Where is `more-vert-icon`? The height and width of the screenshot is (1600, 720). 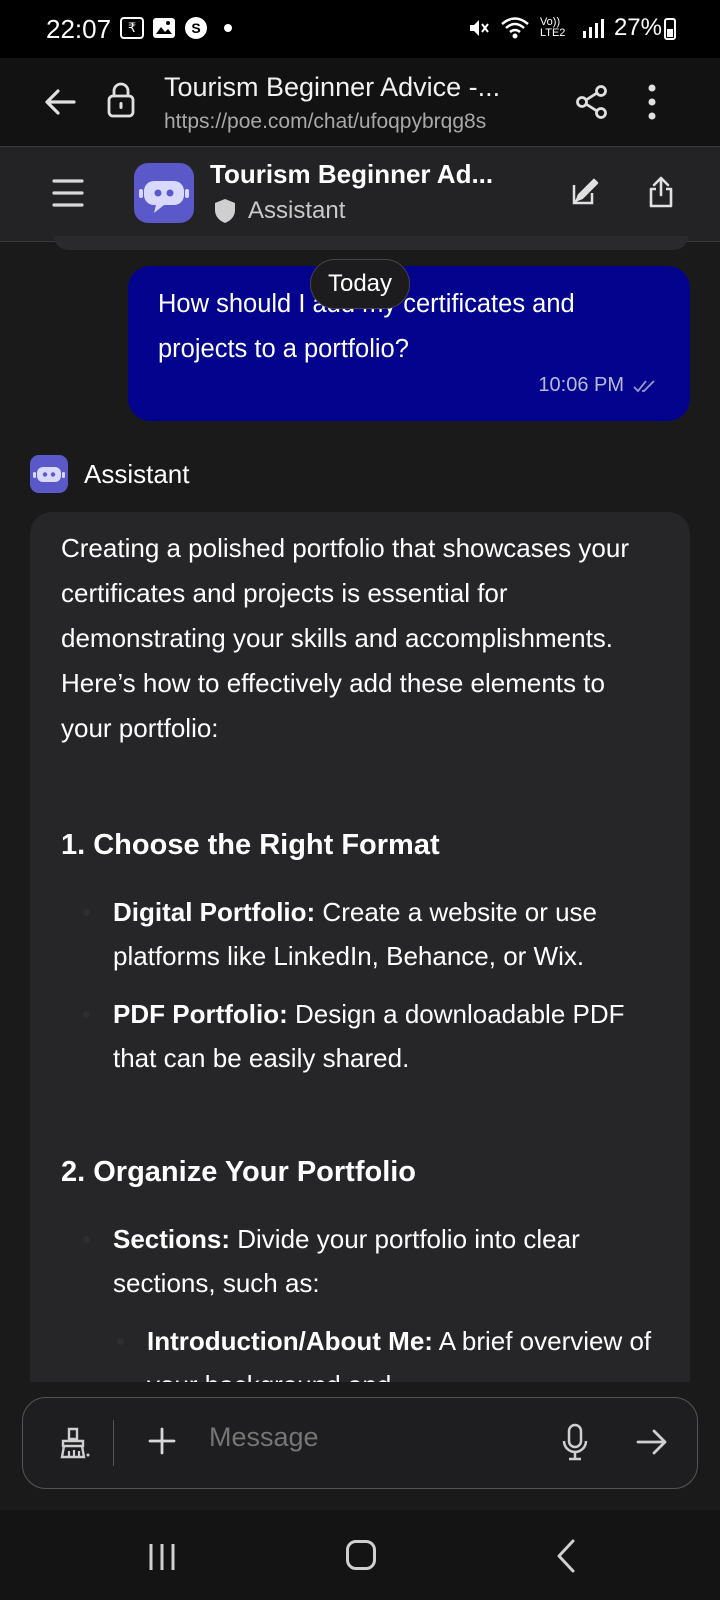
more-vert-icon is located at coordinates (652, 102).